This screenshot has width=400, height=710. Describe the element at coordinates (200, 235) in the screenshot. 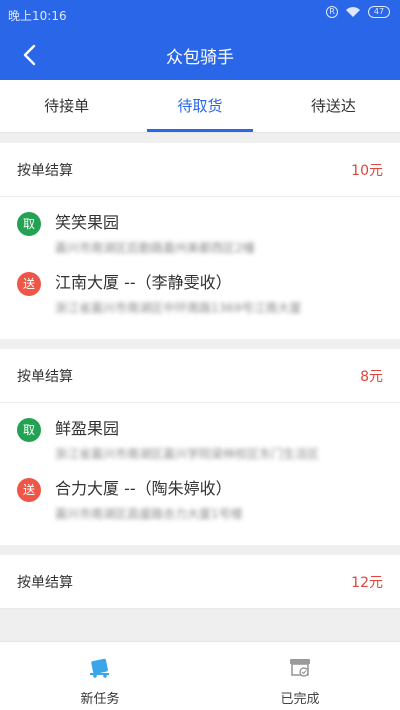

I see `pickup-row: 取 笑笑果园 嘉兴市南湖区后勤路嘉州美都西区2幢` at that location.